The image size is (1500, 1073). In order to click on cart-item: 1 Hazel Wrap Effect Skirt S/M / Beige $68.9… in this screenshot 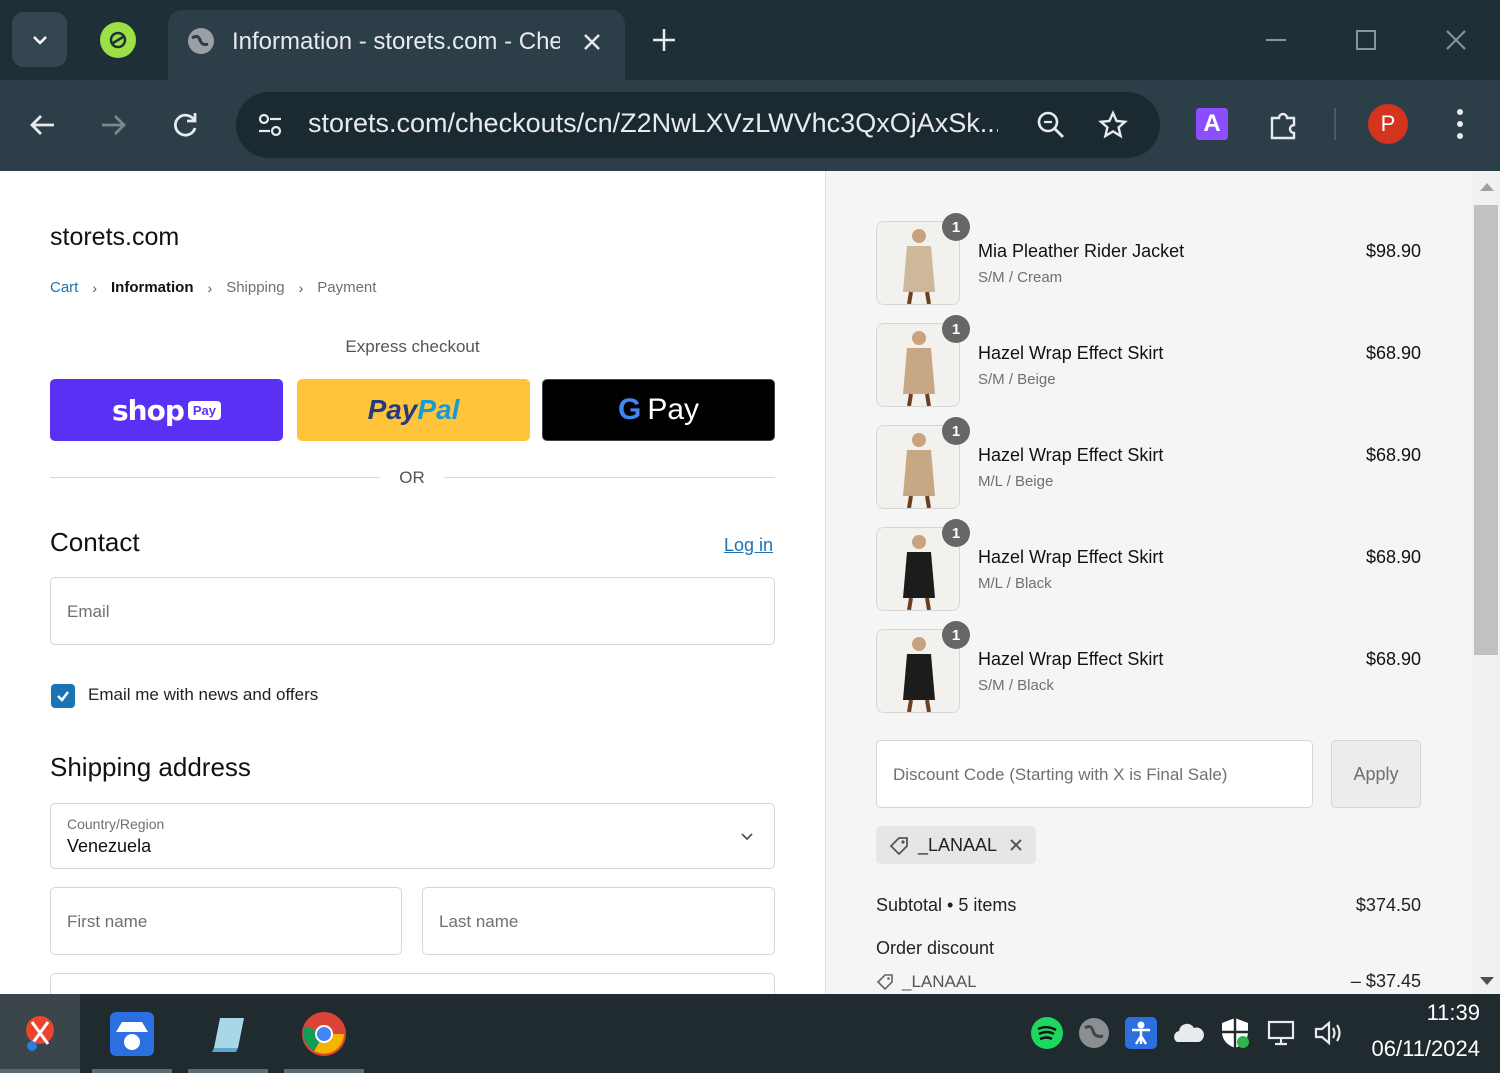, I will do `click(1148, 362)`.